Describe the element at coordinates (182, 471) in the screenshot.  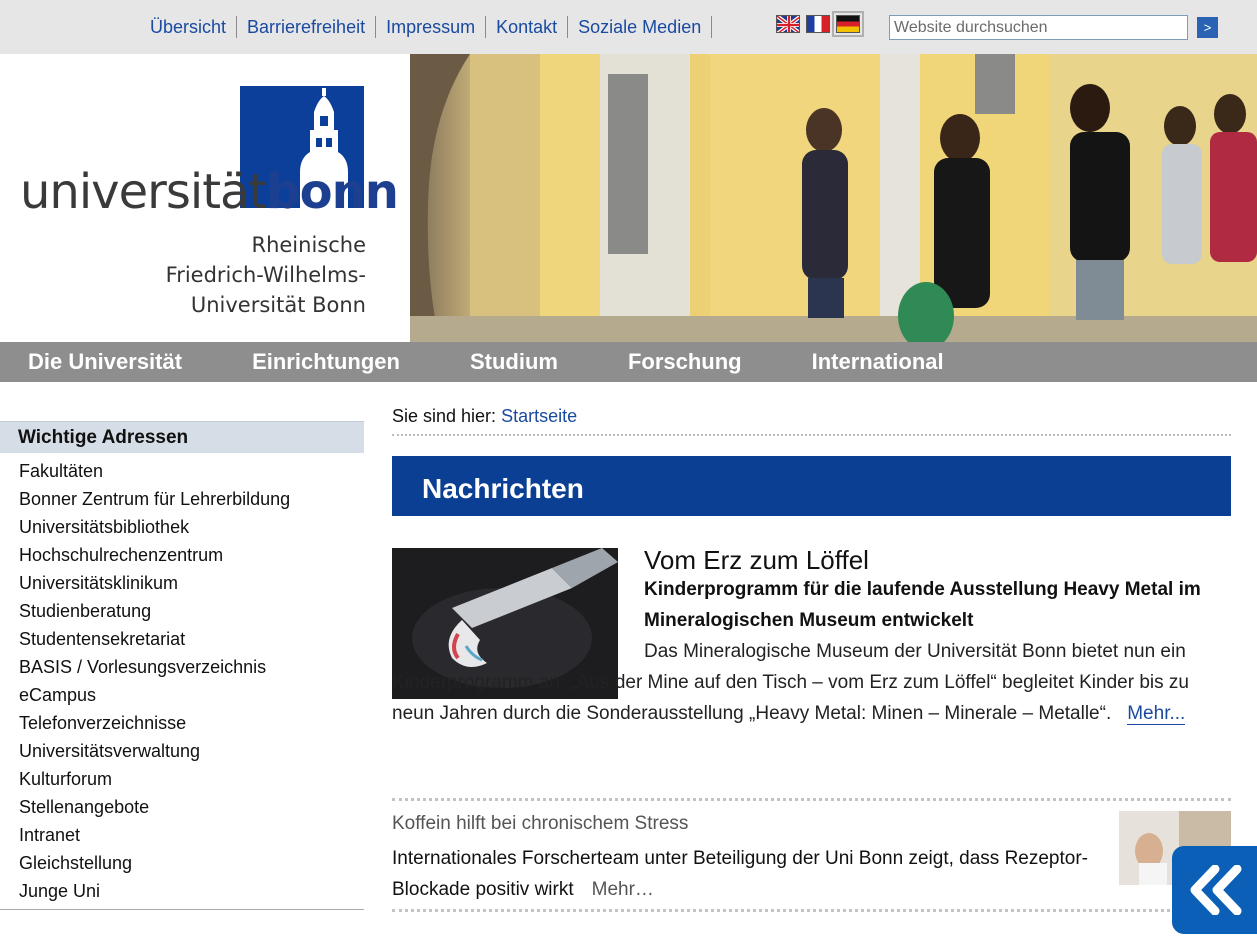
I see `sidebar-item-fakultaeten: Fakultäten` at that location.